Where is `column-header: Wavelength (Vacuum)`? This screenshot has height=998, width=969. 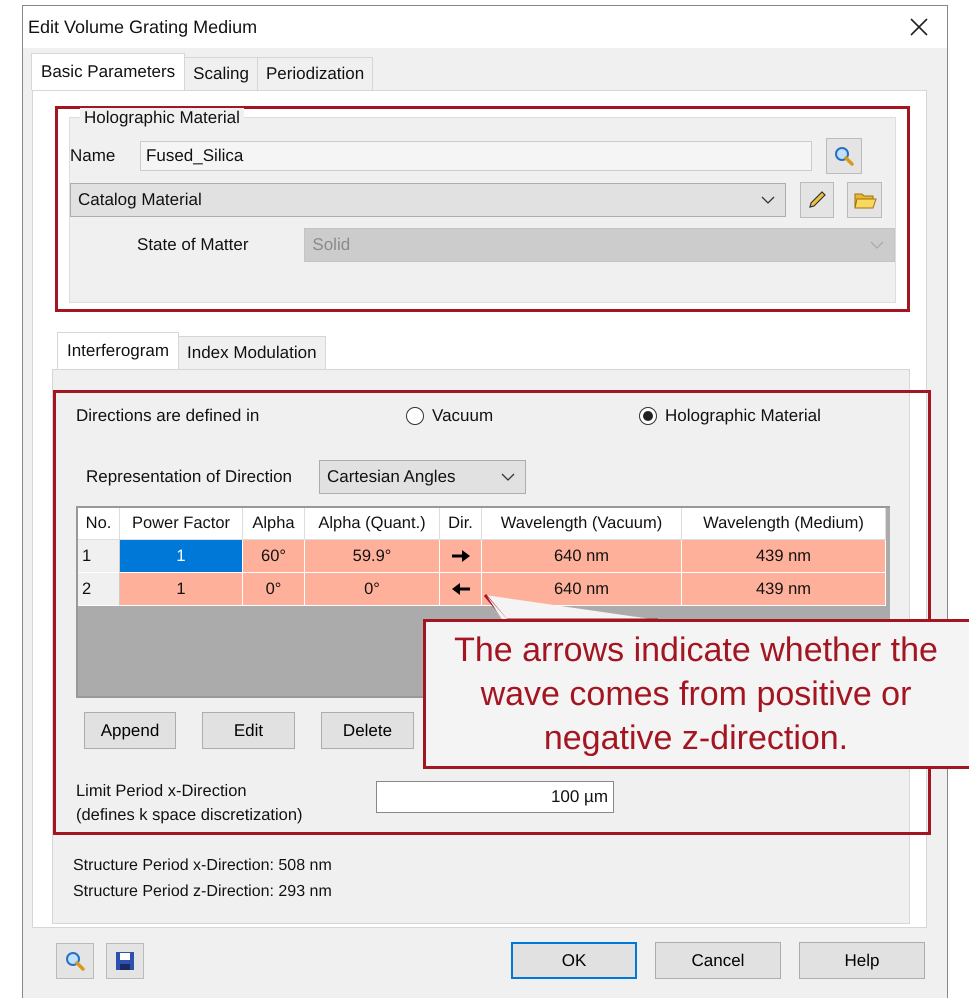 column-header: Wavelength (Vacuum) is located at coordinates (582, 524).